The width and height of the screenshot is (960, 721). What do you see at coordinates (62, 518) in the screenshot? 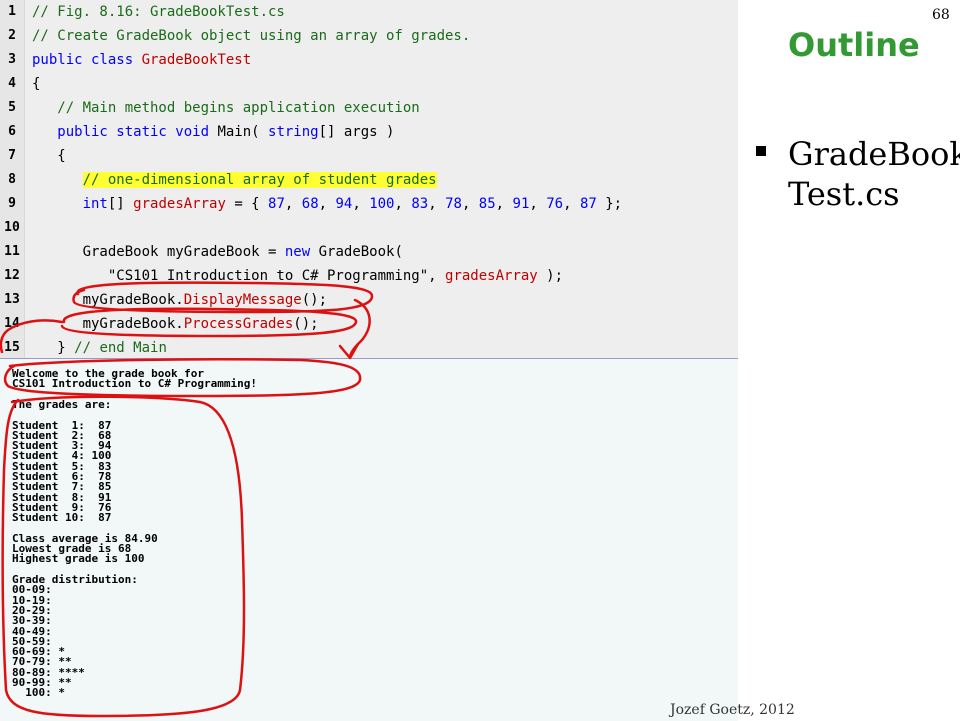
I see `console-line: Student 10: 87` at bounding box center [62, 518].